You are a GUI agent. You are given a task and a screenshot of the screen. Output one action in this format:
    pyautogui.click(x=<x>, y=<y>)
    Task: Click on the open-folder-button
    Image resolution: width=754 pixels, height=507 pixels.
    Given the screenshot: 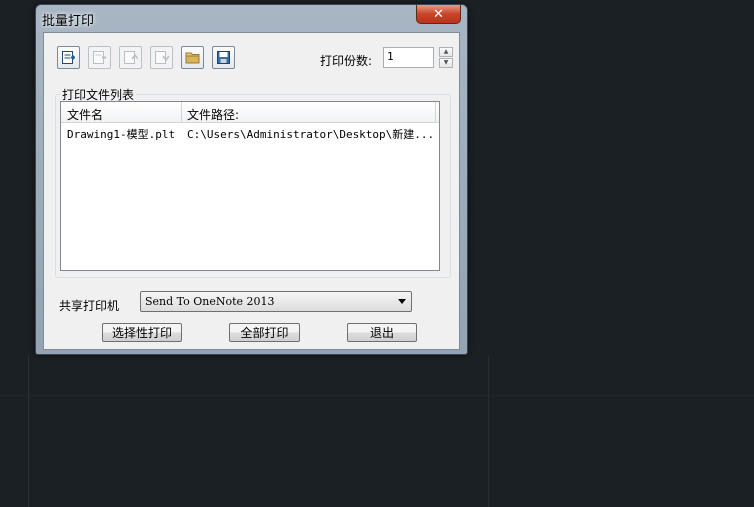 What is the action you would take?
    pyautogui.click(x=192, y=57)
    